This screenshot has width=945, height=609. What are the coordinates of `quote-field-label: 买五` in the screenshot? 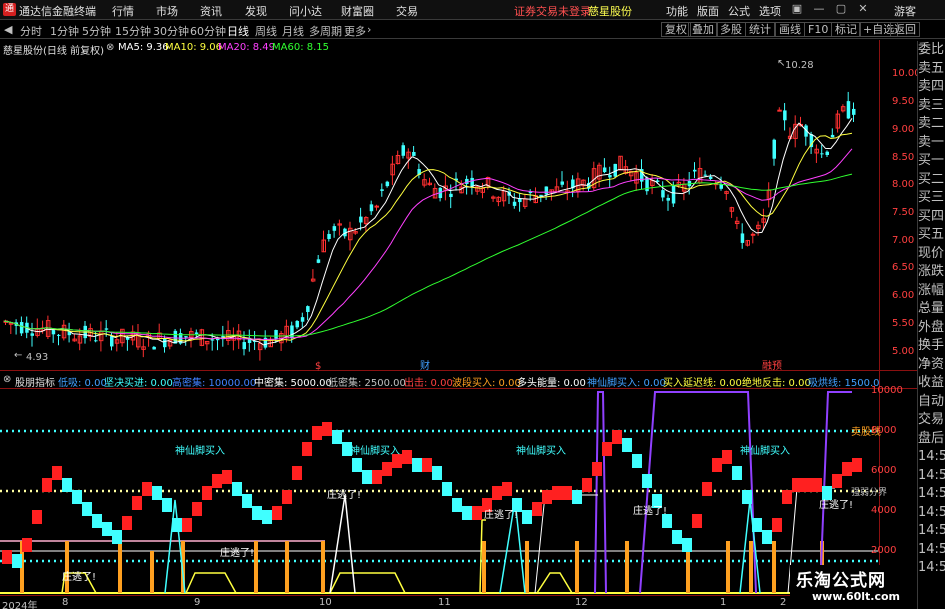 It's located at (931, 234).